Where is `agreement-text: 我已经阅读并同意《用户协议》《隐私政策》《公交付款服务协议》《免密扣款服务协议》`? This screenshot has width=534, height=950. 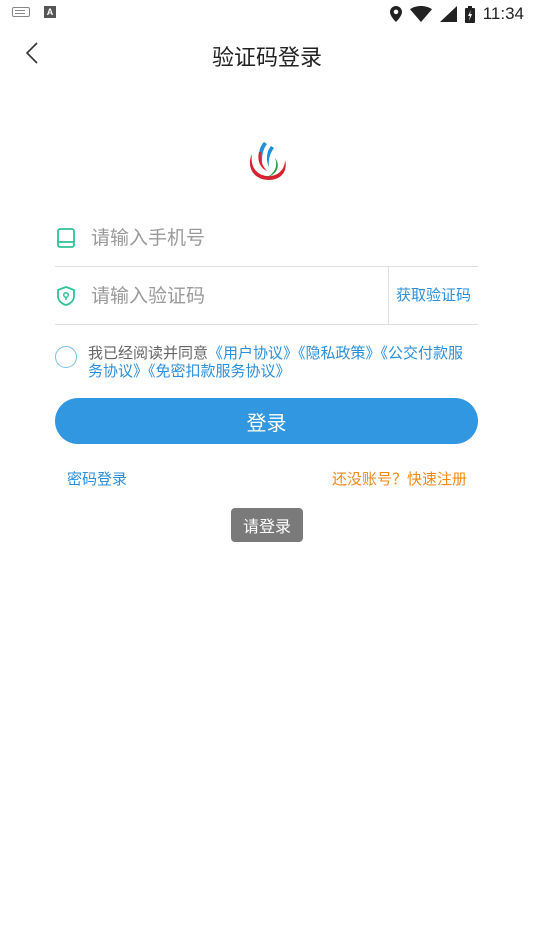 agreement-text: 我已经阅读并同意《用户协议》《隐私政策》《公交付款服务协议》《免密扣款服务协议》 is located at coordinates (283, 362).